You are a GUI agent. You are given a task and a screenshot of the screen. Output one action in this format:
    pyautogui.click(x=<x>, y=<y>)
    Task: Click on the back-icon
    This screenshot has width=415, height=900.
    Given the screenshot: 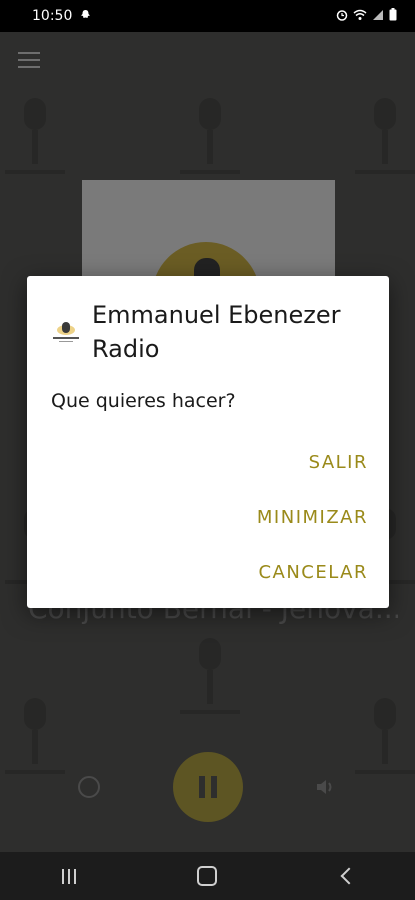 What is the action you would take?
    pyautogui.click(x=349, y=876)
    